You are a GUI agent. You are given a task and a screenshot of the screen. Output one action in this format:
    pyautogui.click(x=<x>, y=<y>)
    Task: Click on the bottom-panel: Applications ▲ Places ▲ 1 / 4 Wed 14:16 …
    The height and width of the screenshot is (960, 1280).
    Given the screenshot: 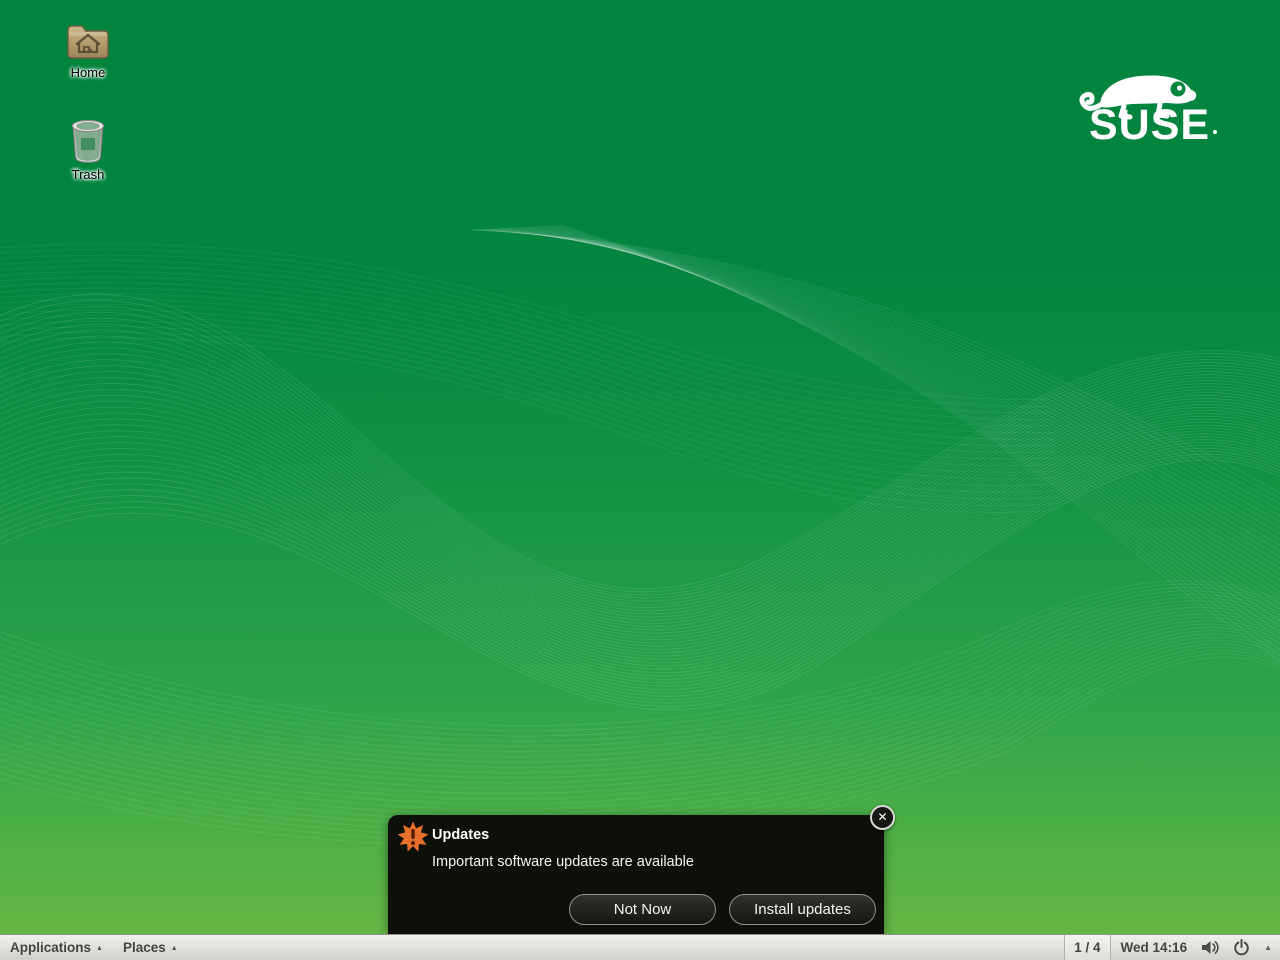 What is the action you would take?
    pyautogui.click(x=640, y=947)
    